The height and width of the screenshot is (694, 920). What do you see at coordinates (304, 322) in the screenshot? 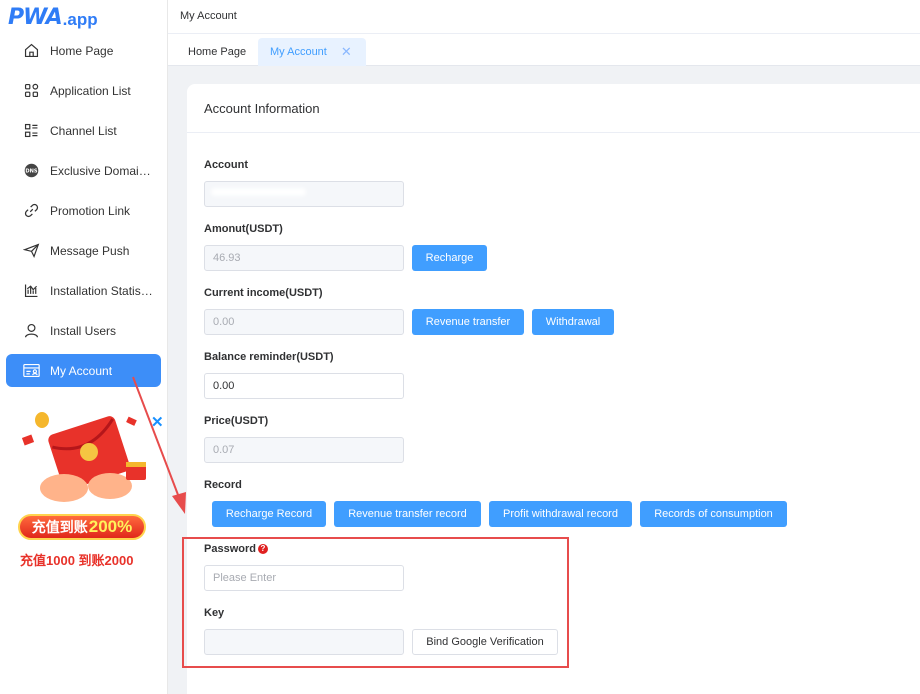
I see `income-input: 0.00` at bounding box center [304, 322].